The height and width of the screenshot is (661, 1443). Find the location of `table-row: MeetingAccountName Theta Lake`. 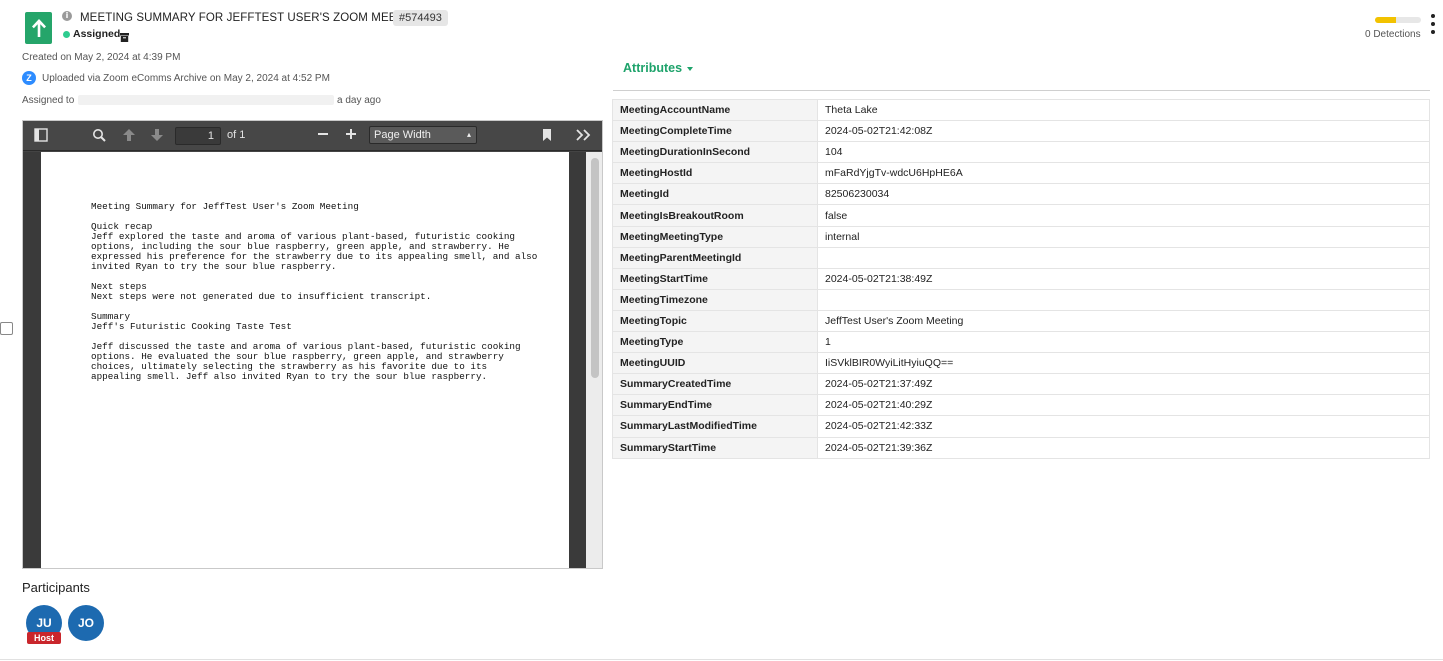

table-row: MeetingAccountName Theta Lake is located at coordinates (1021, 110).